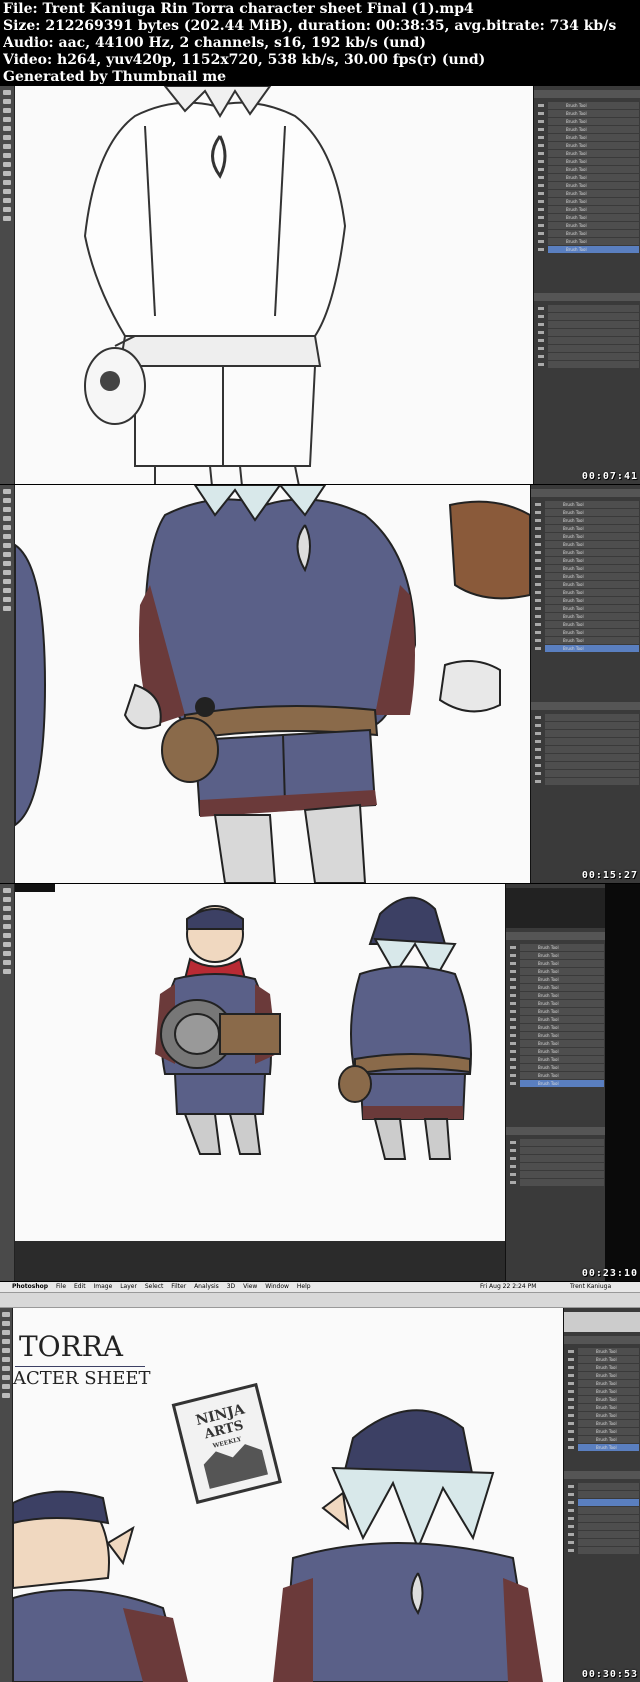 The height and width of the screenshot is (1682, 640). I want to click on menu-3d: 3D, so click(231, 1286).